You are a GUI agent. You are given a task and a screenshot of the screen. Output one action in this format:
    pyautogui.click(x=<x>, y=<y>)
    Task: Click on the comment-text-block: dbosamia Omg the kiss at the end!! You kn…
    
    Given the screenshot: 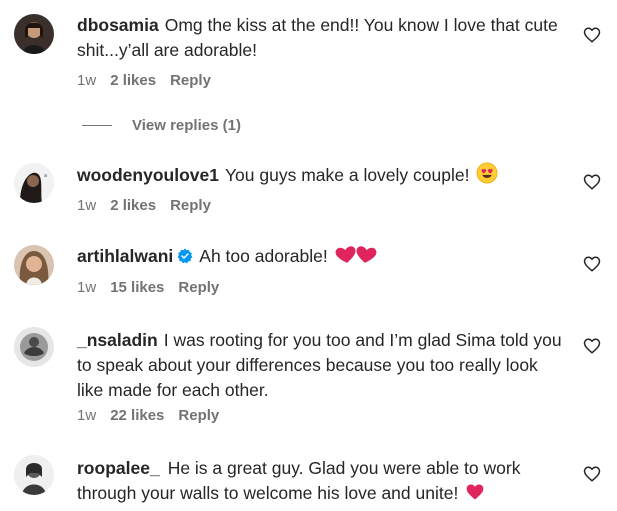 What is the action you would take?
    pyautogui.click(x=322, y=38)
    